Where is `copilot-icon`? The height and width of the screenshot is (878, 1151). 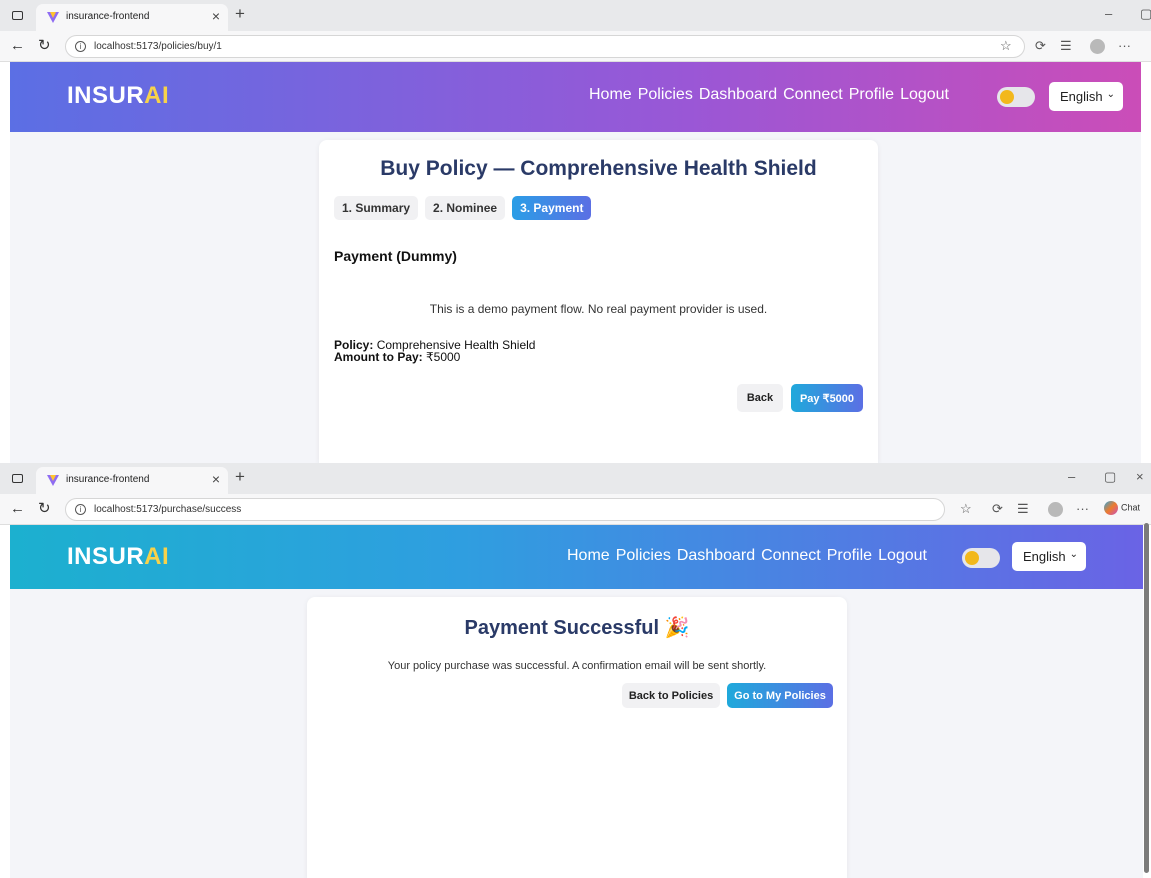 copilot-icon is located at coordinates (1111, 508).